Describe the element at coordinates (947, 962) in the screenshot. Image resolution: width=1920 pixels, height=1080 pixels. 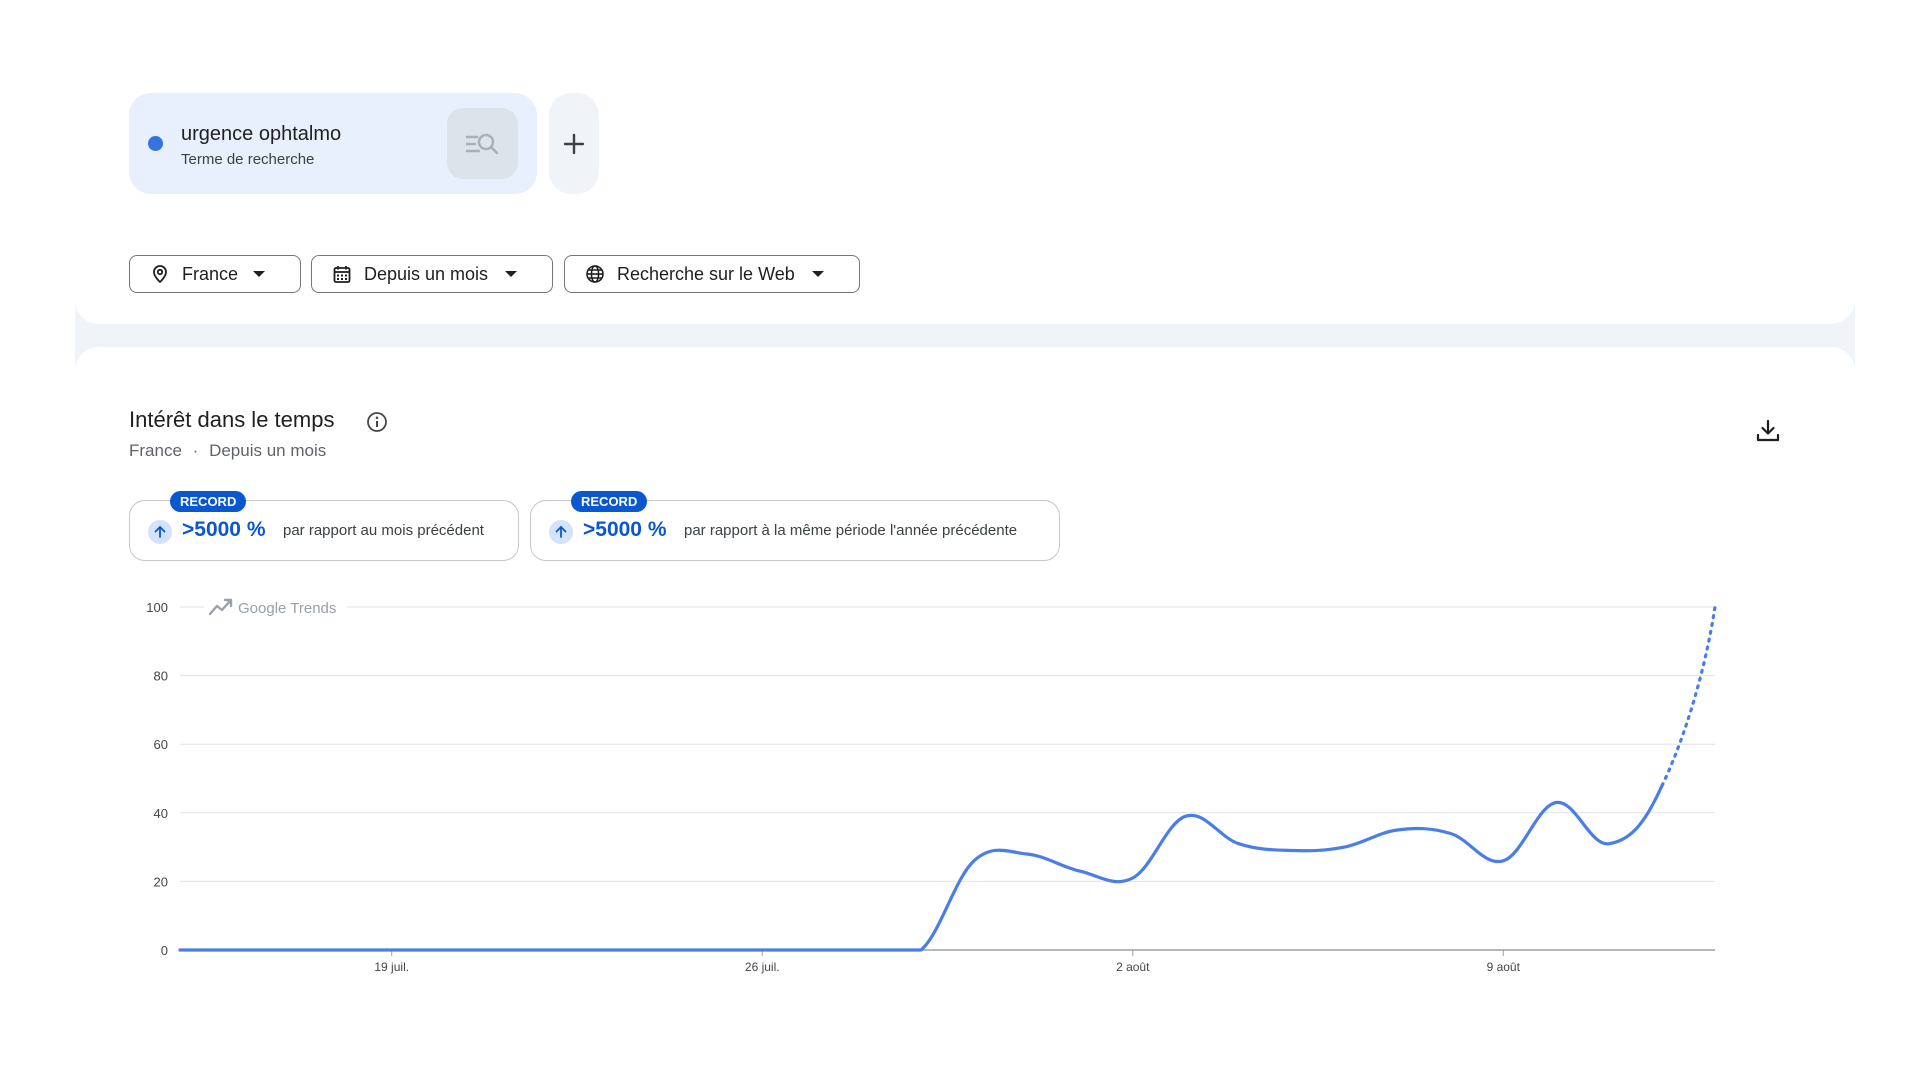
I see `chart-x-axis: 19 juil. 26 juil. 2 août 9 août` at that location.